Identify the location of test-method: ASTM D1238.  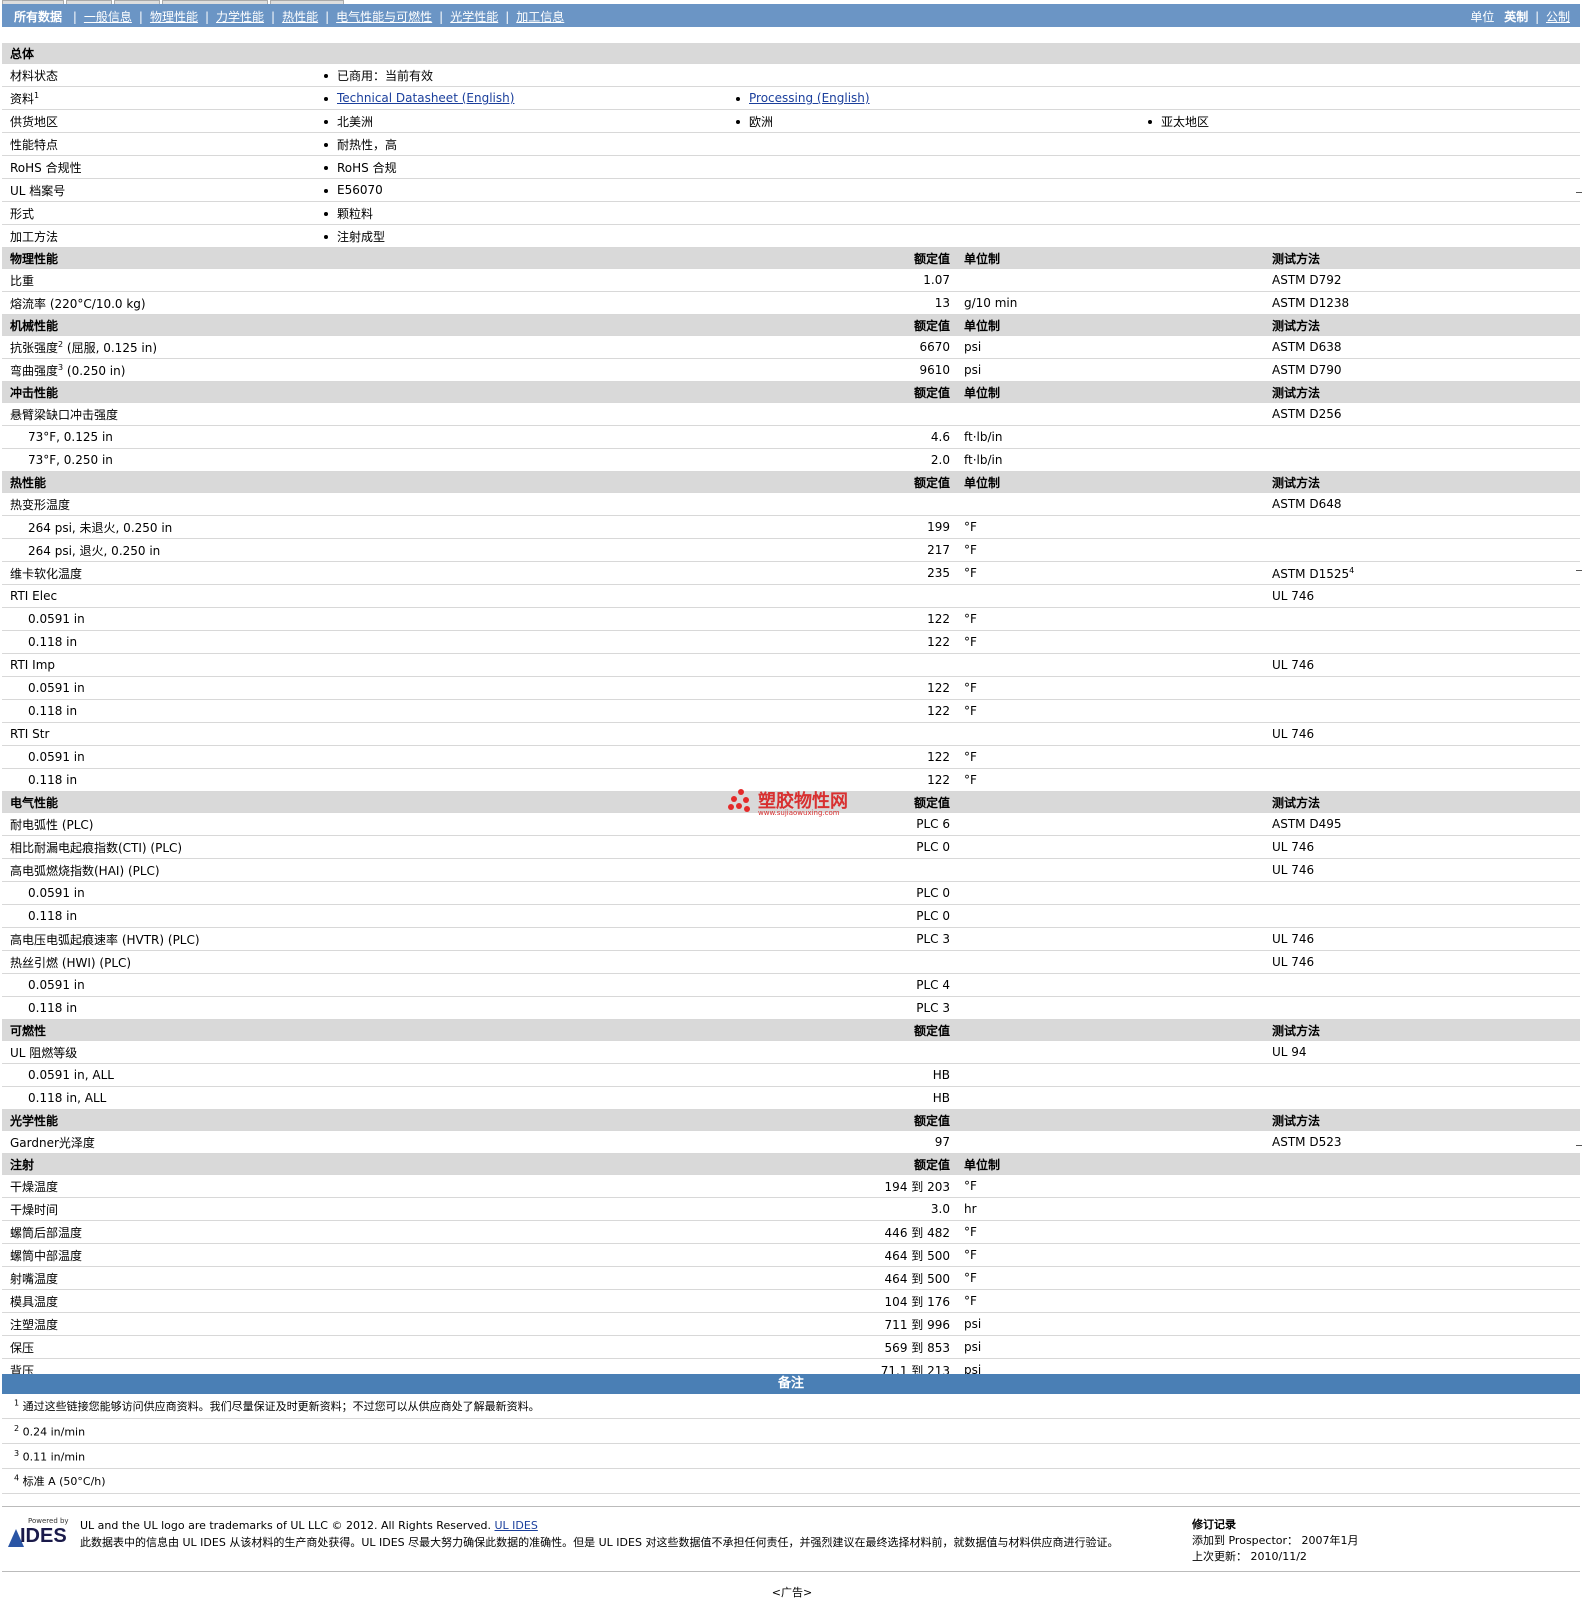
(1422, 303).